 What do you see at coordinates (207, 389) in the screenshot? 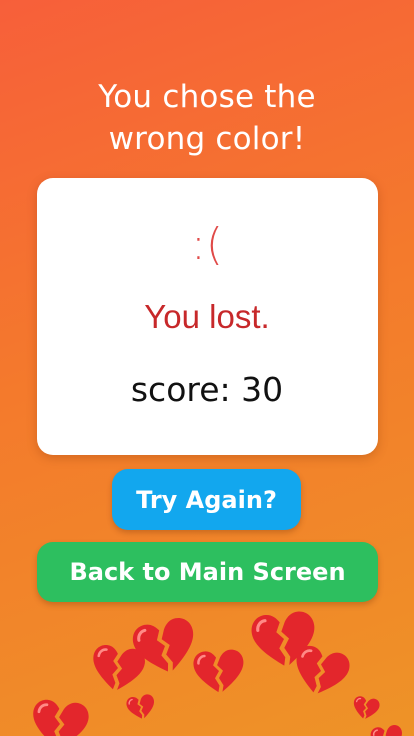
I see `score-display: score: 30` at bounding box center [207, 389].